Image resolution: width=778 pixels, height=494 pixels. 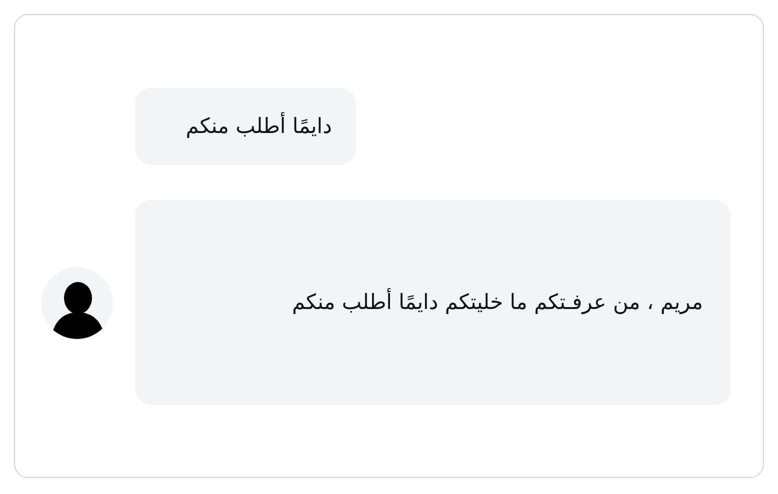 I want to click on message-bubble: دايمًا أطلب منكم, so click(x=245, y=126).